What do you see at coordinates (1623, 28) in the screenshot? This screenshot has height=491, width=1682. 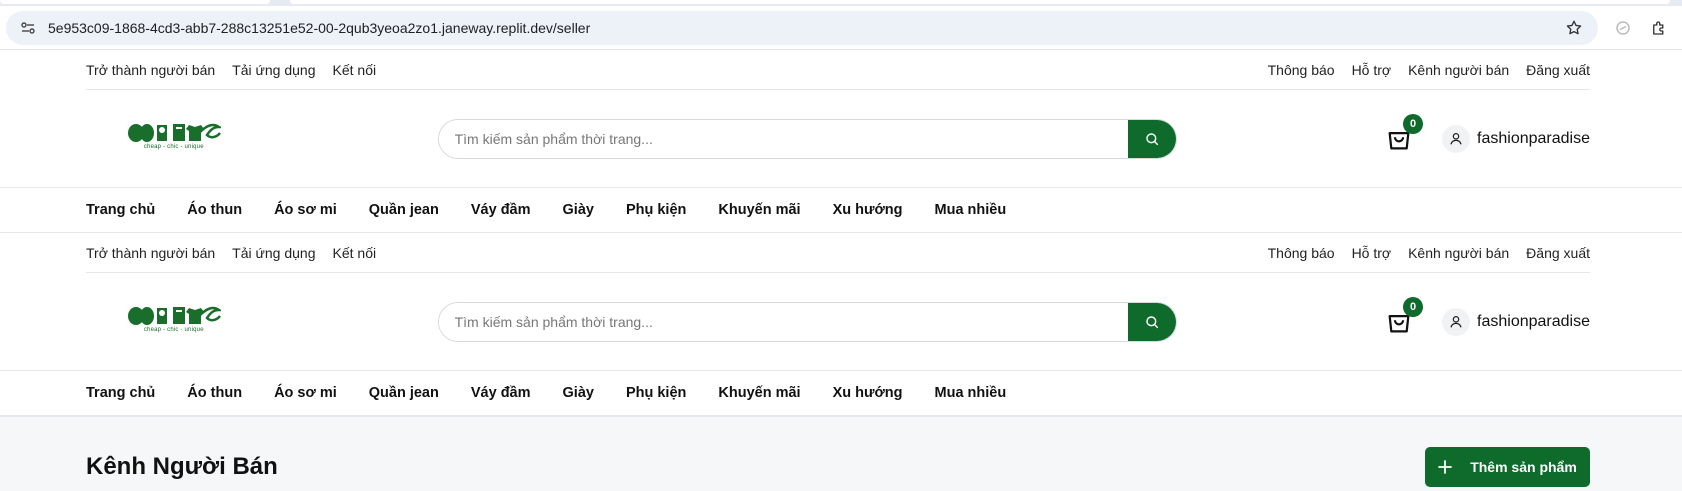 I see `extension-icon` at bounding box center [1623, 28].